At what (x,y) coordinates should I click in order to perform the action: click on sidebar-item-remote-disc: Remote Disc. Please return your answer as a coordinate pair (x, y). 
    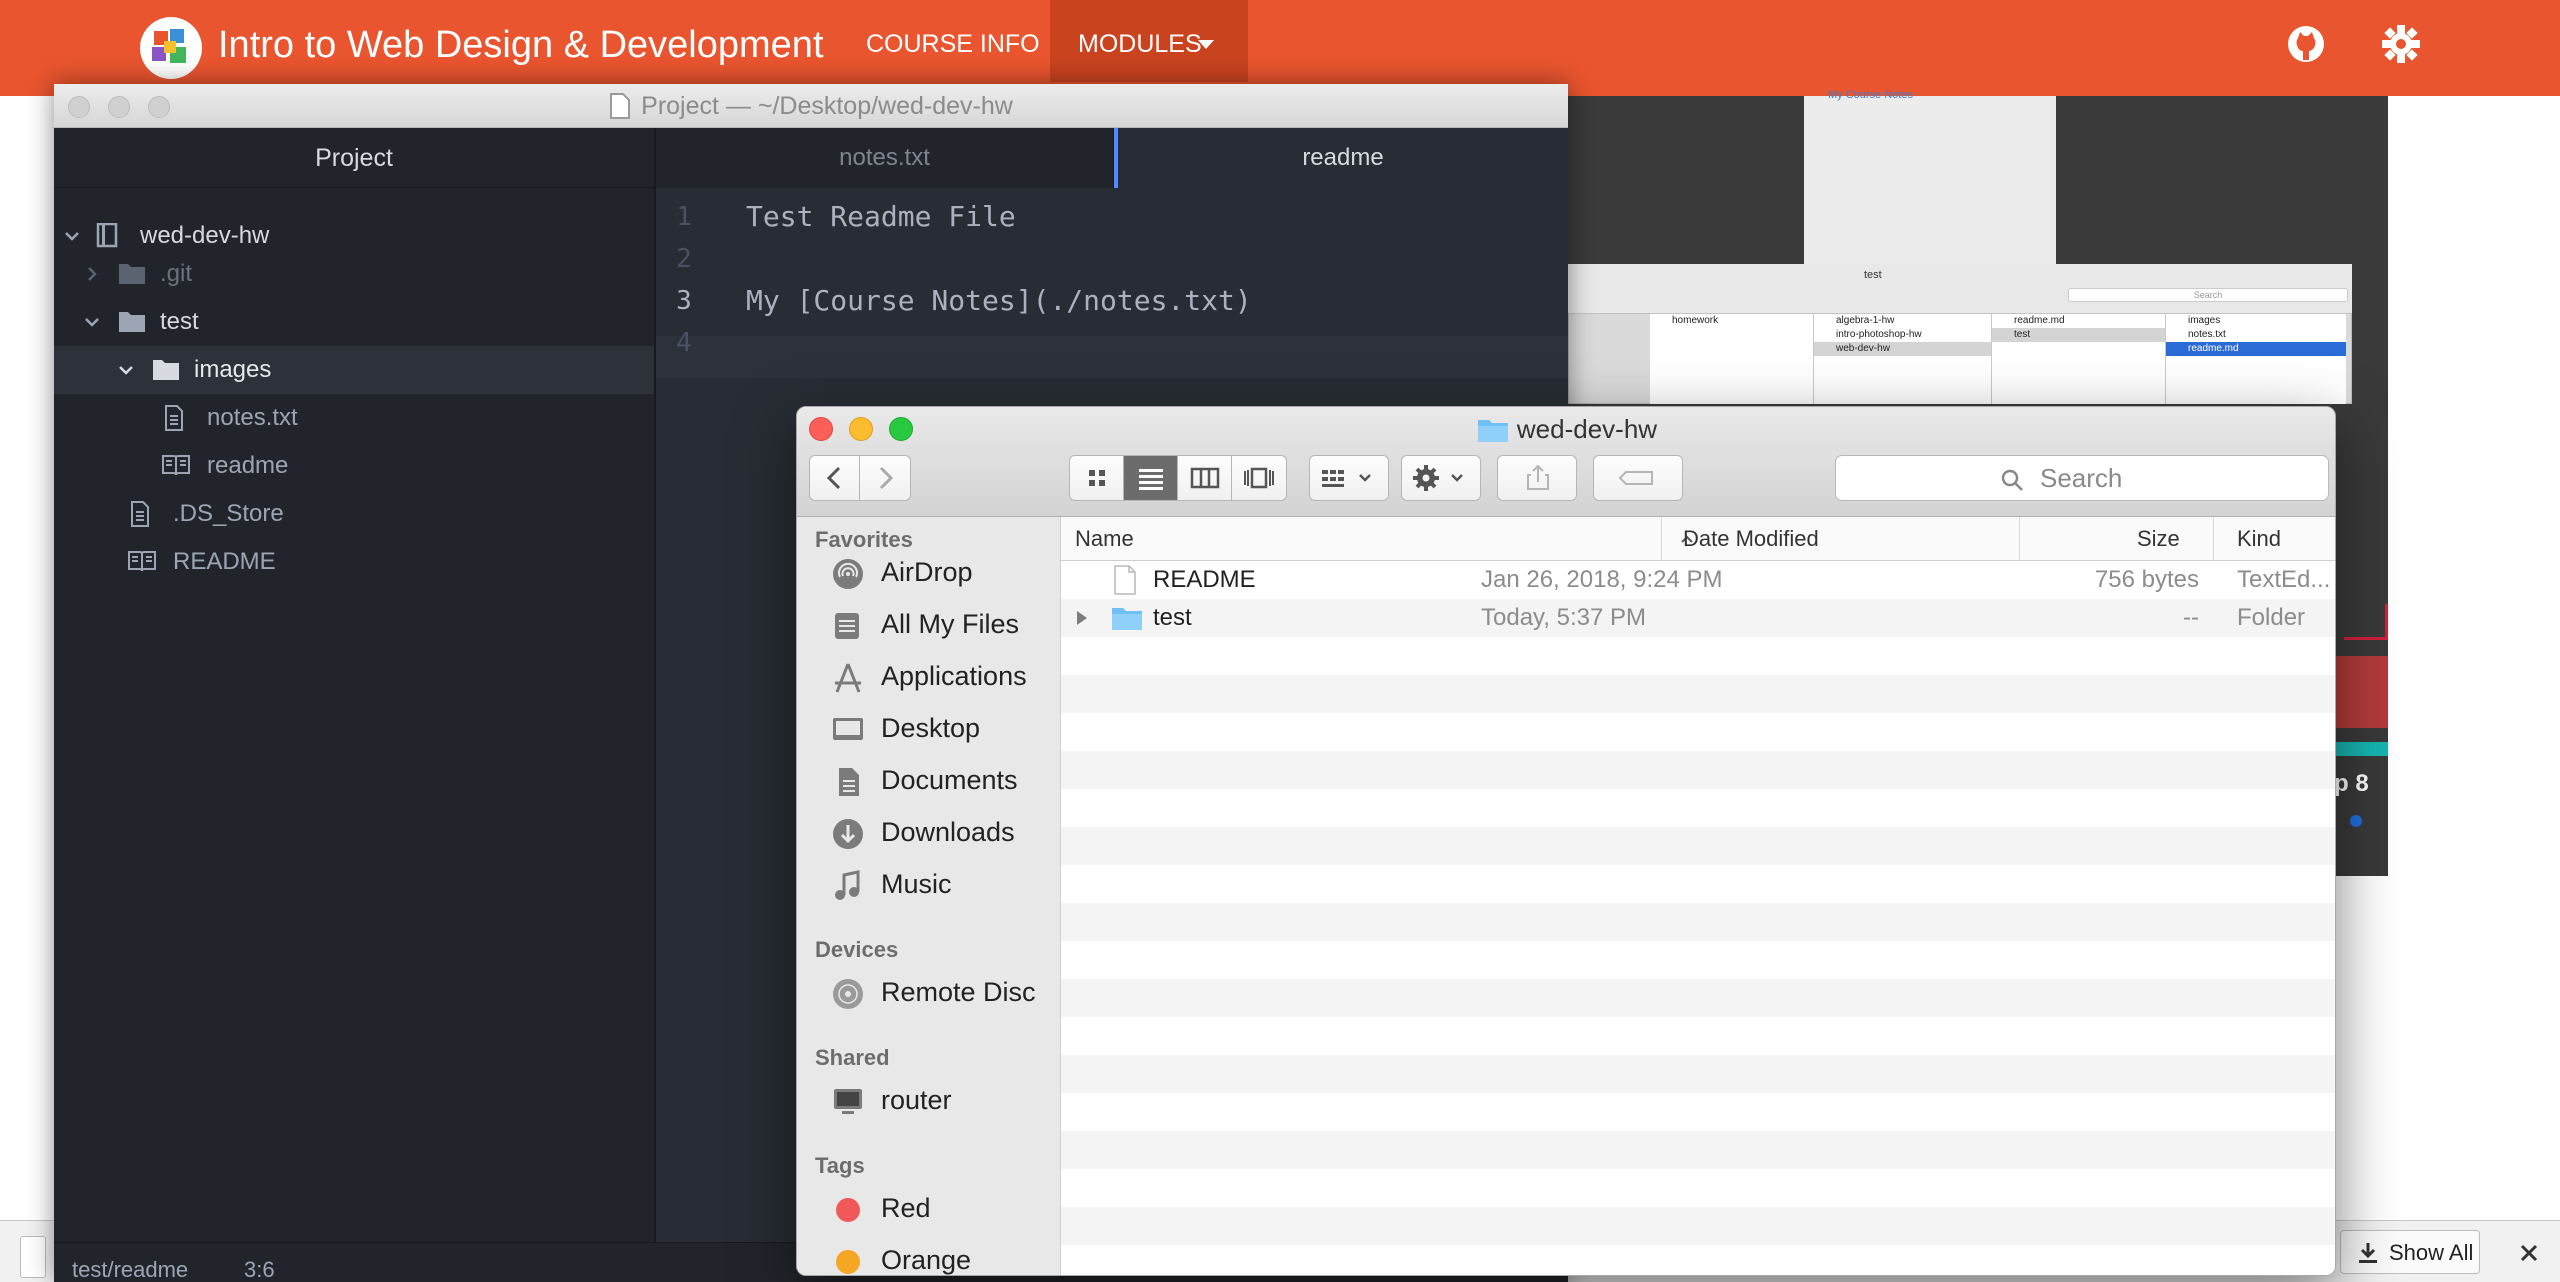
    Looking at the image, I should click on (929, 991).